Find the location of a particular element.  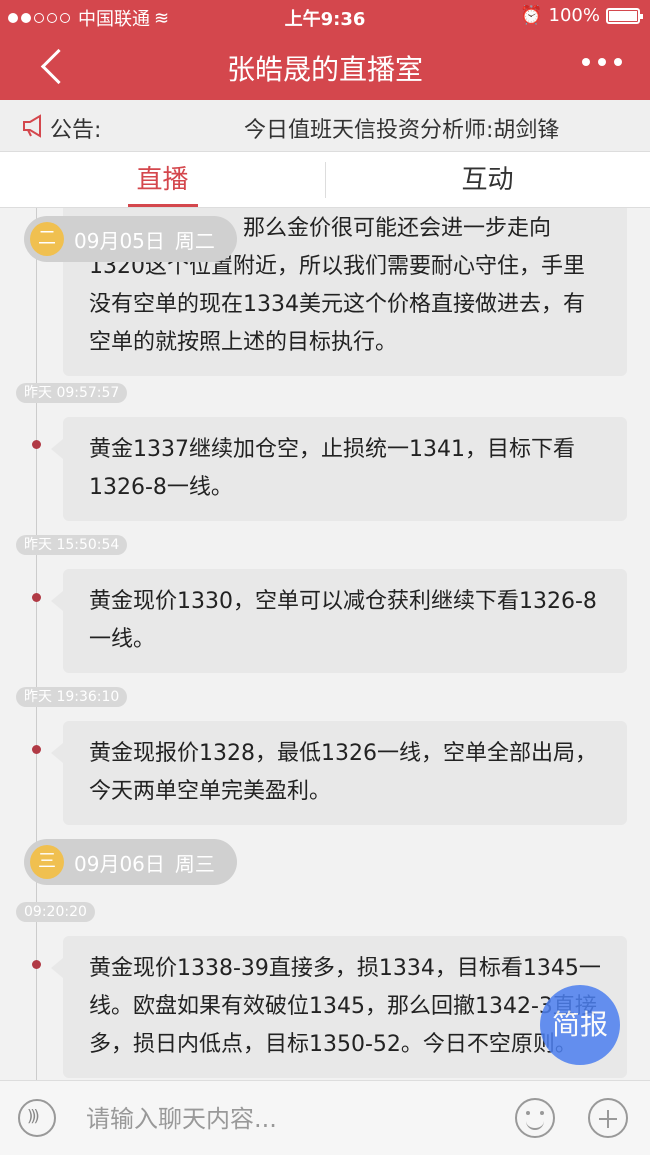

alarm-icon: ⏰ is located at coordinates (531, 15).